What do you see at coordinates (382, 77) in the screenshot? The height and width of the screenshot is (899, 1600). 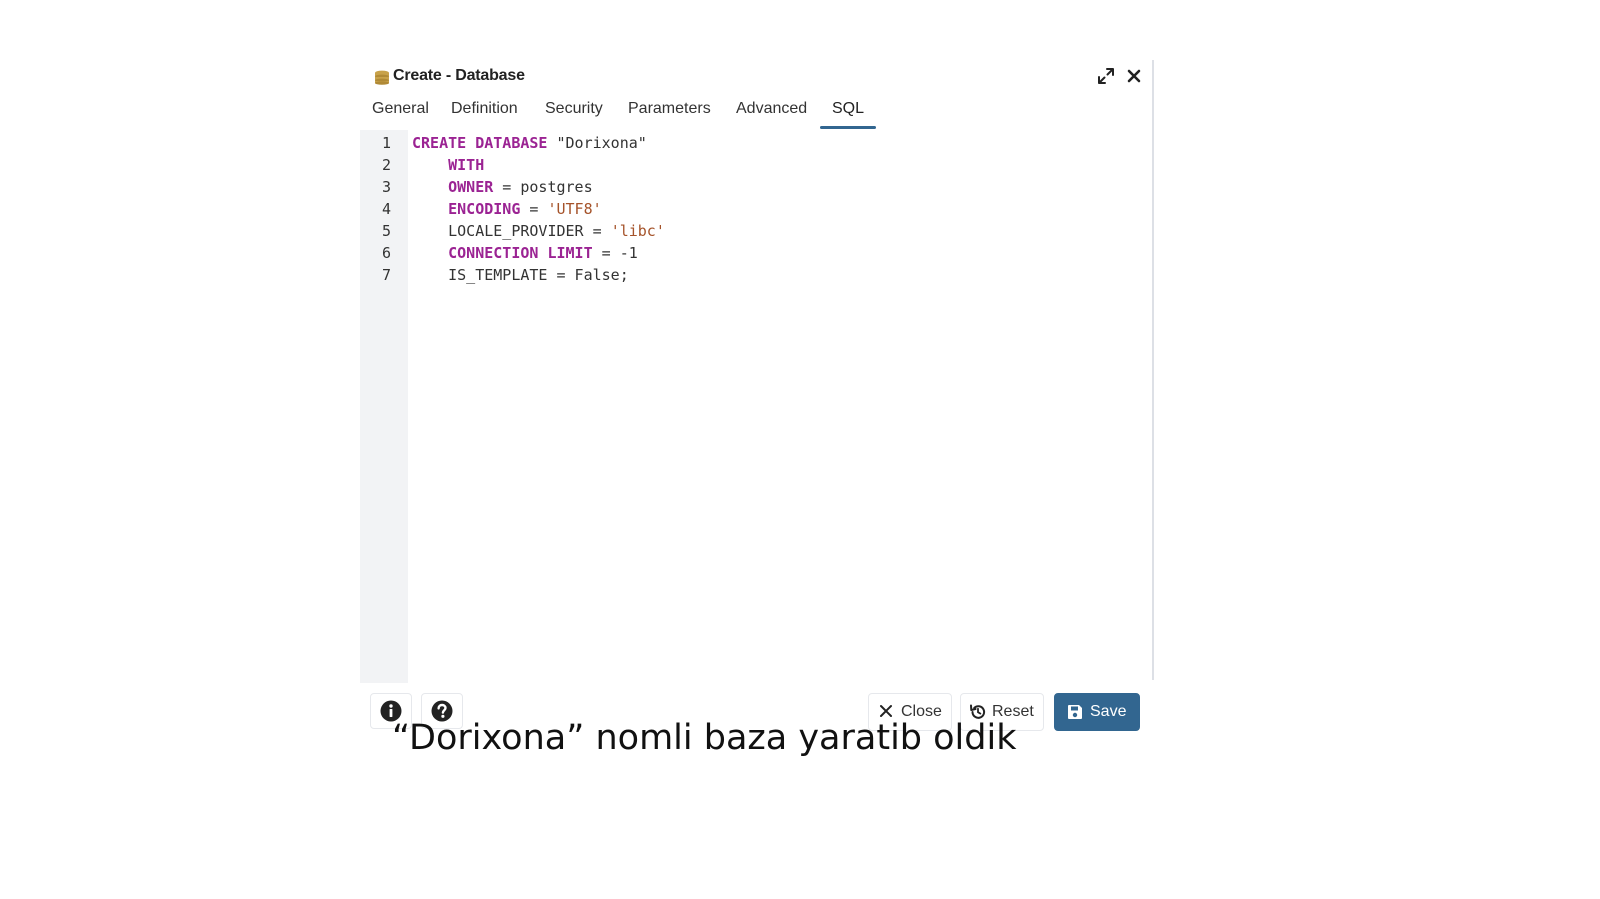 I see `database-icon` at bounding box center [382, 77].